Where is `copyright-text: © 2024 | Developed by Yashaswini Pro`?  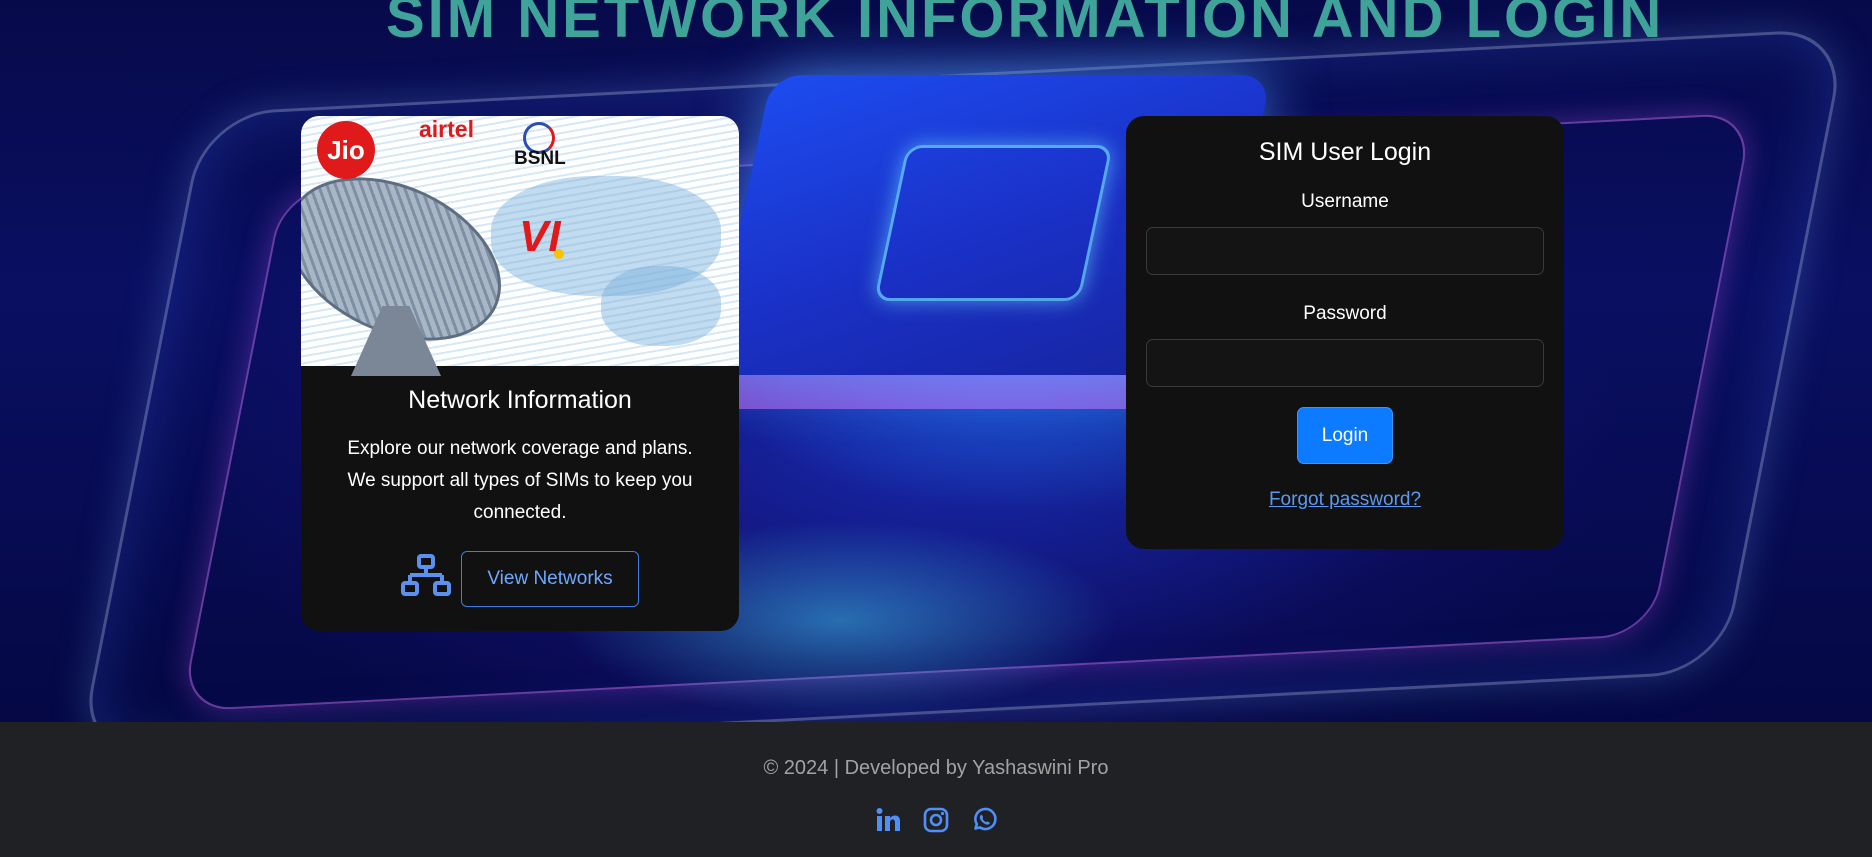 copyright-text: © 2024 | Developed by Yashaswini Pro is located at coordinates (936, 768).